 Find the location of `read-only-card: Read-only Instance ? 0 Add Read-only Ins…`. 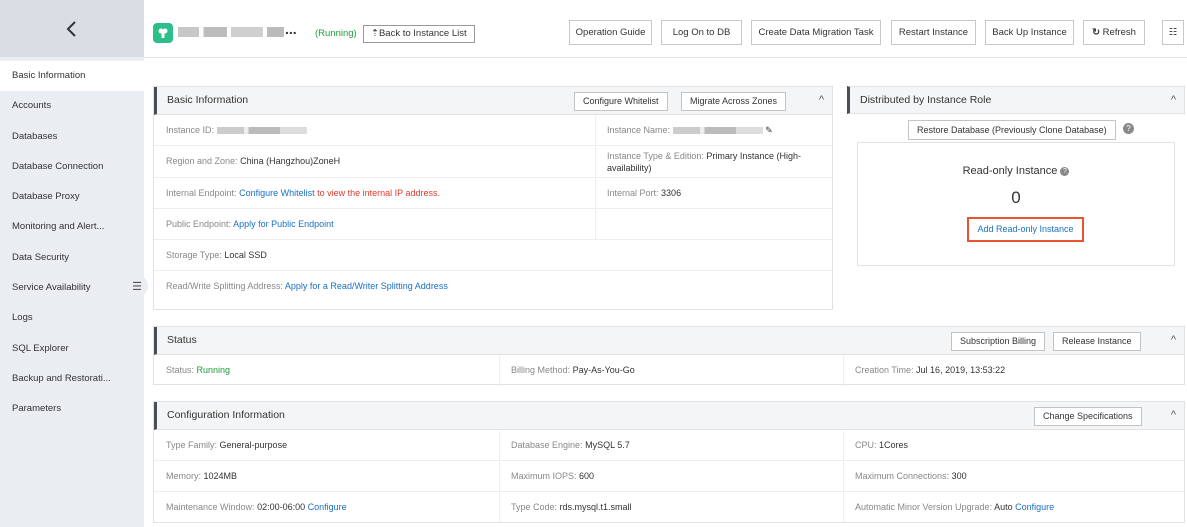

read-only-card: Read-only Instance ? 0 Add Read-only Ins… is located at coordinates (1016, 204).